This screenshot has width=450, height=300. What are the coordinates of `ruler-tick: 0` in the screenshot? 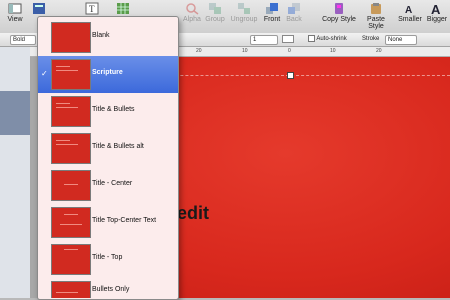 It's located at (289, 51).